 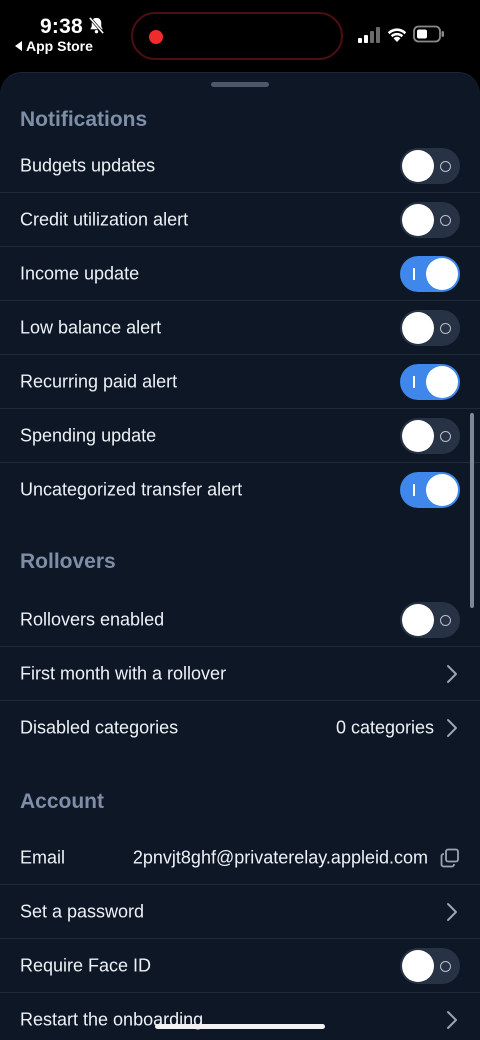 I want to click on notification-row-uncategorized: Uncategorized transfer alert, so click(x=240, y=490).